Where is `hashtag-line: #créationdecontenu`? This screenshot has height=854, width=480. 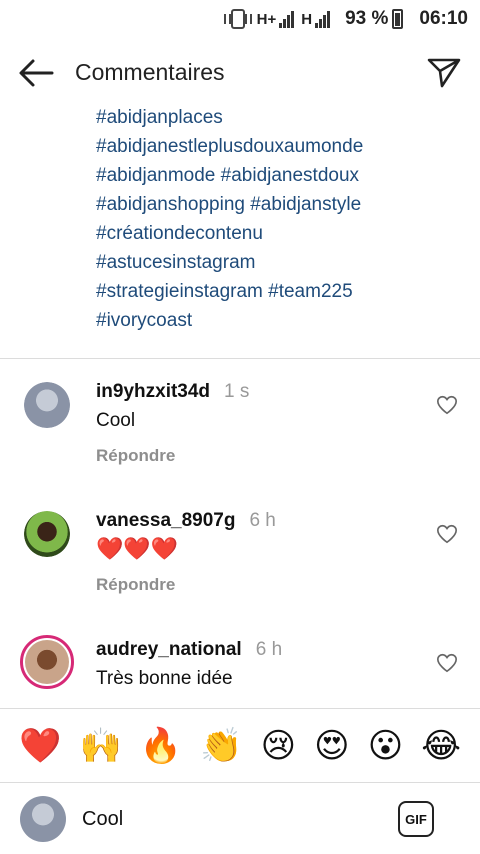
hashtag-line: #créationdecontenu is located at coordinates (281, 233).